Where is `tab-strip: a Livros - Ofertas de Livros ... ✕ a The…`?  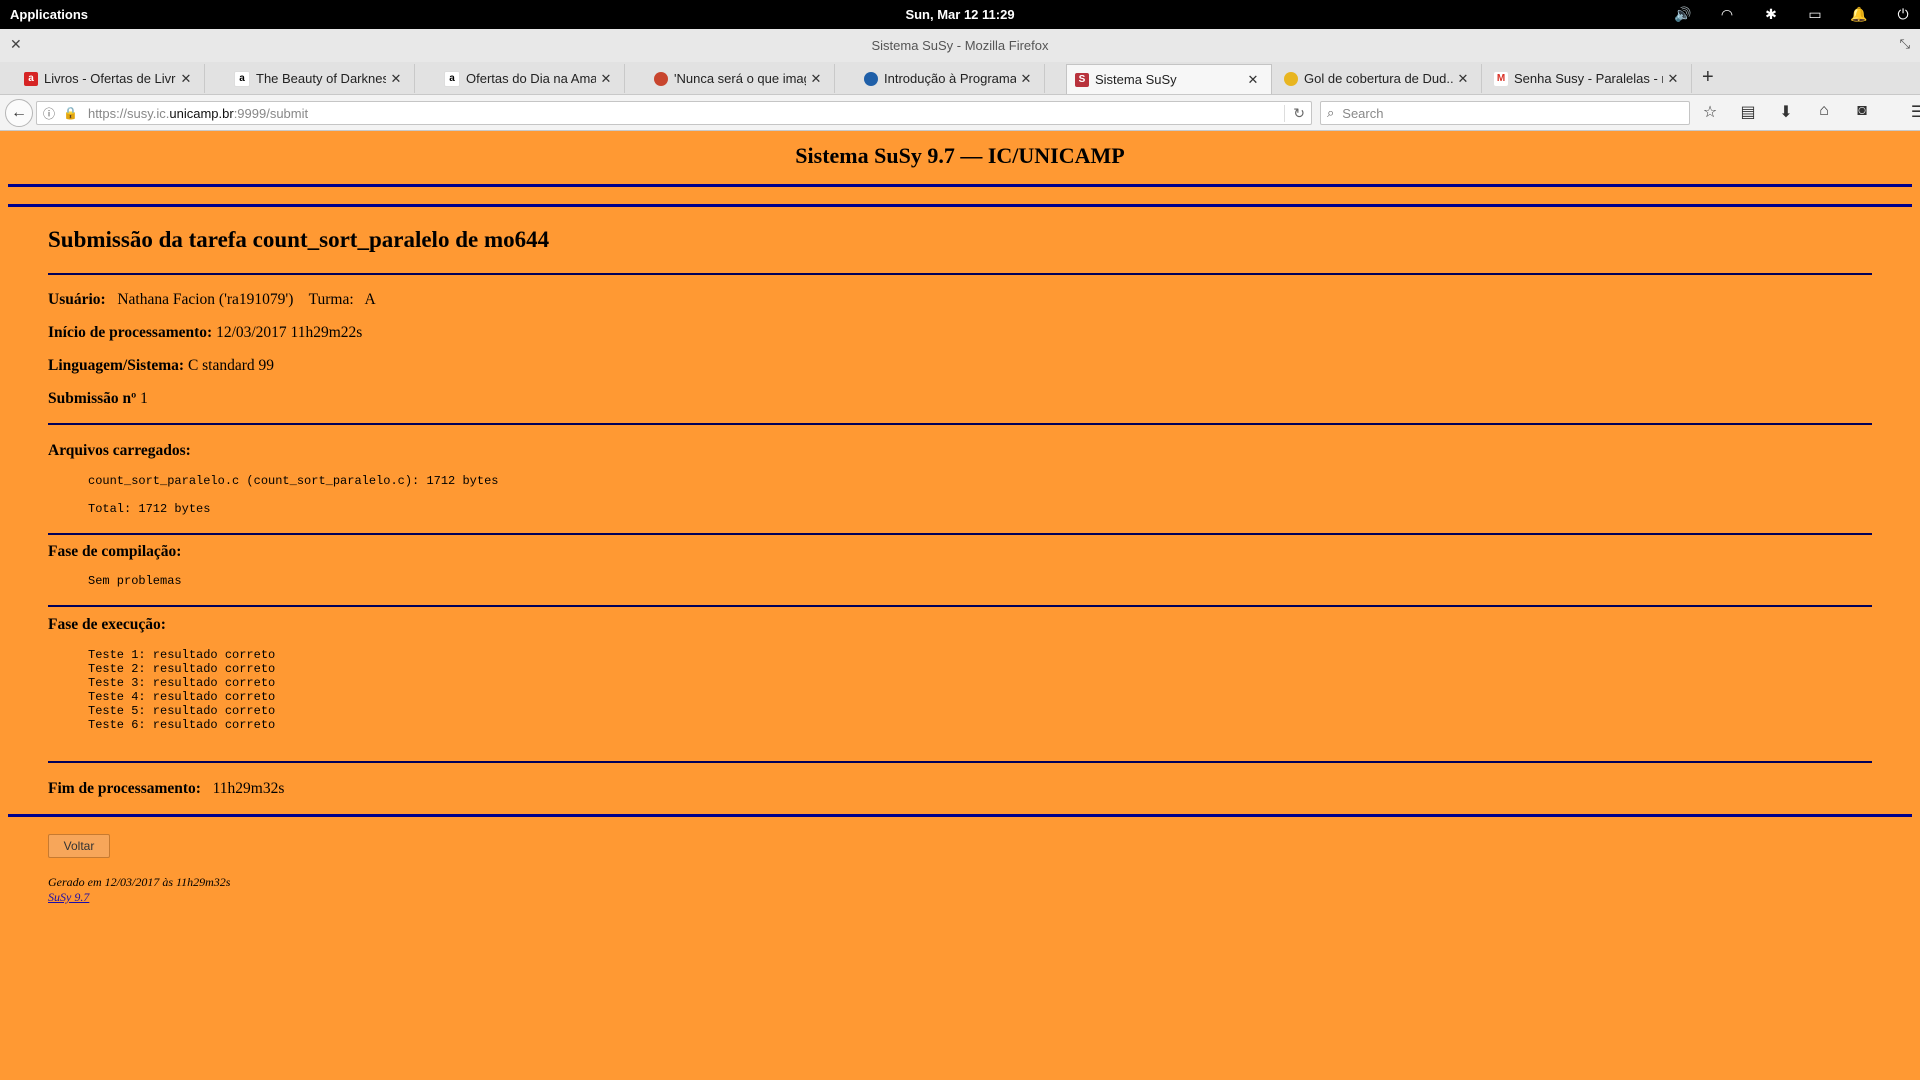
tab-strip: a Livros - Ofertas de Livros ... ✕ a The… is located at coordinates (960, 78).